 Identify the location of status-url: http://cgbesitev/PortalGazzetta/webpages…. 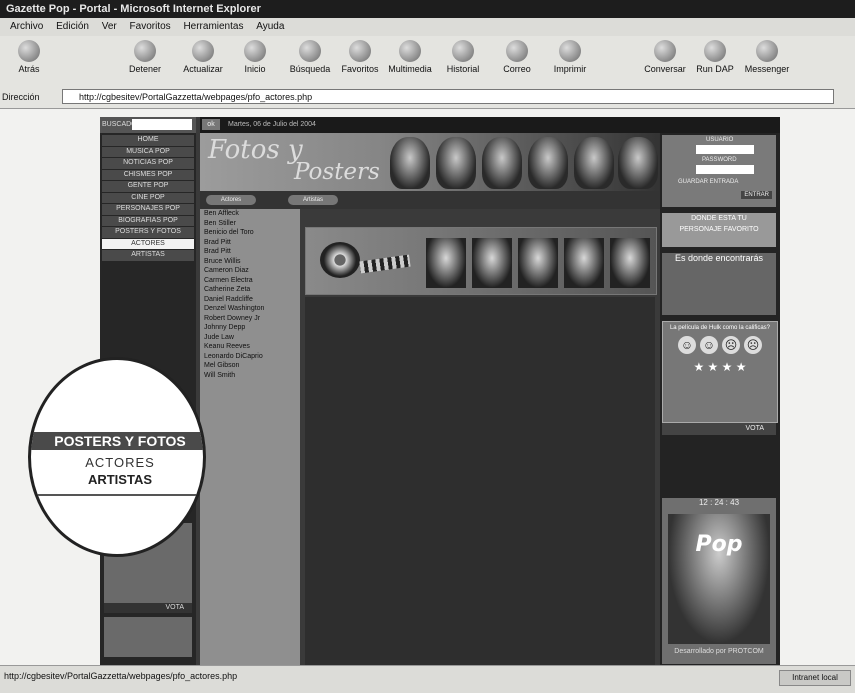
(121, 676).